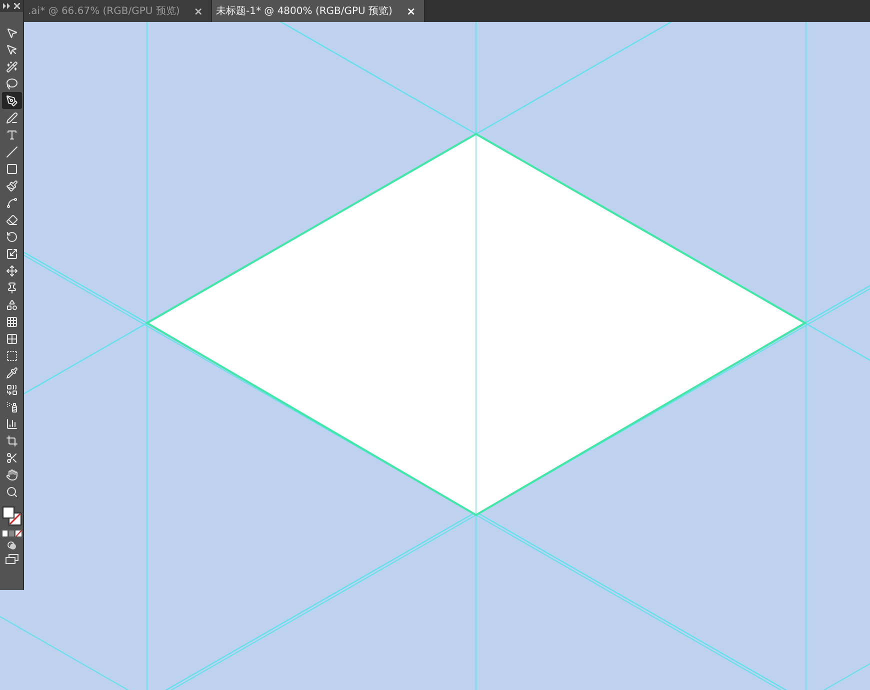  I want to click on color-mode-icon, so click(12, 533).